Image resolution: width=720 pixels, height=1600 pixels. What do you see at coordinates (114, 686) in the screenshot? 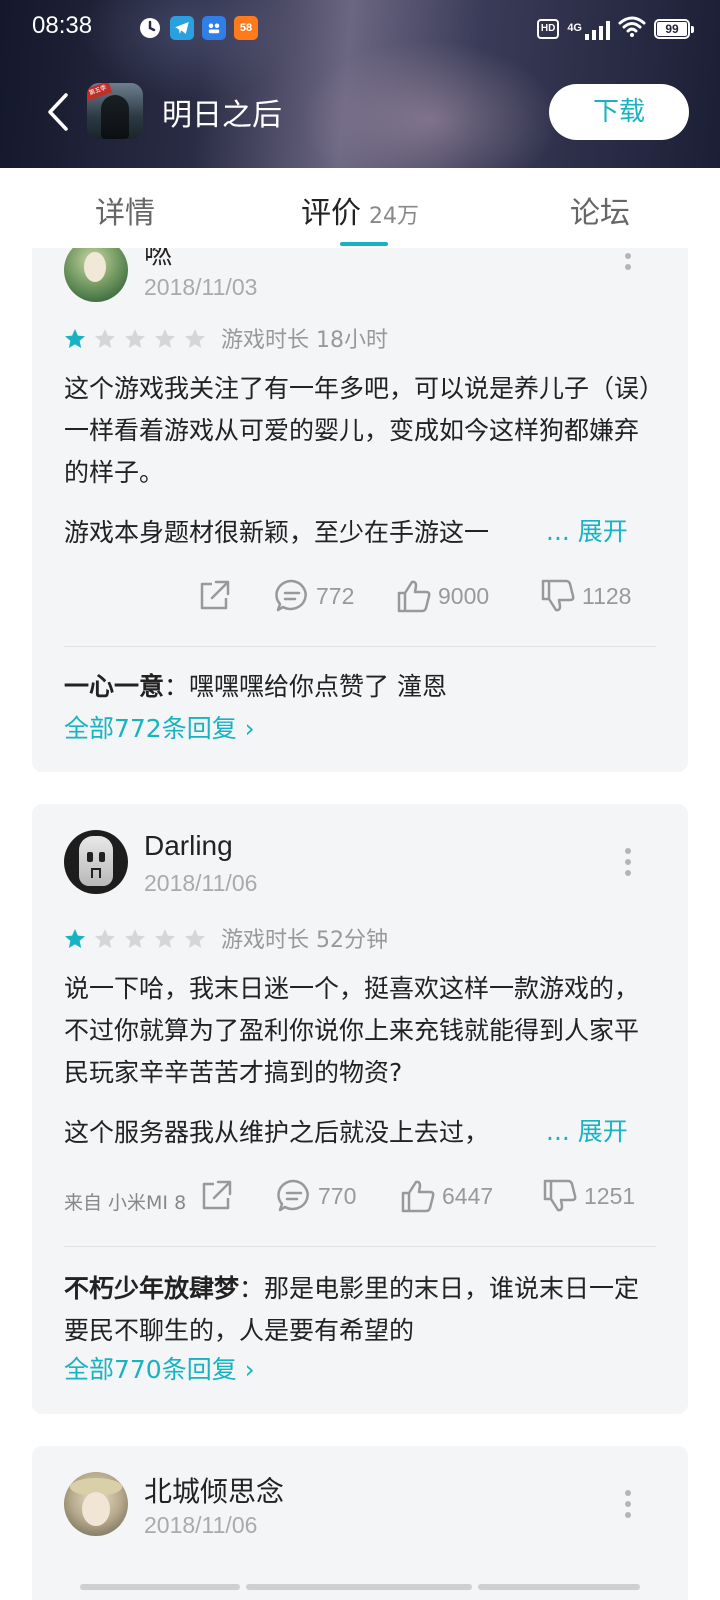
I see `reply-username: 一心一意` at bounding box center [114, 686].